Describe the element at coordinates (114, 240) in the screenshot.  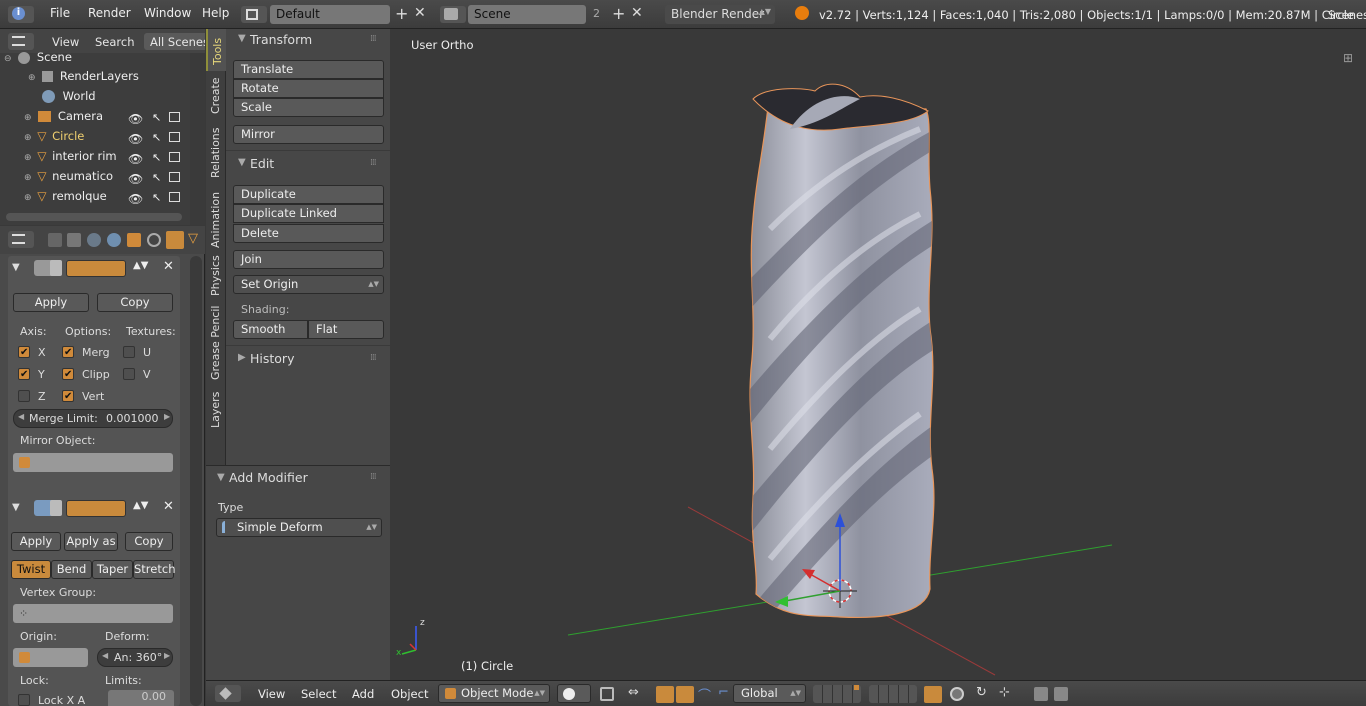
I see `world-tab-icon` at that location.